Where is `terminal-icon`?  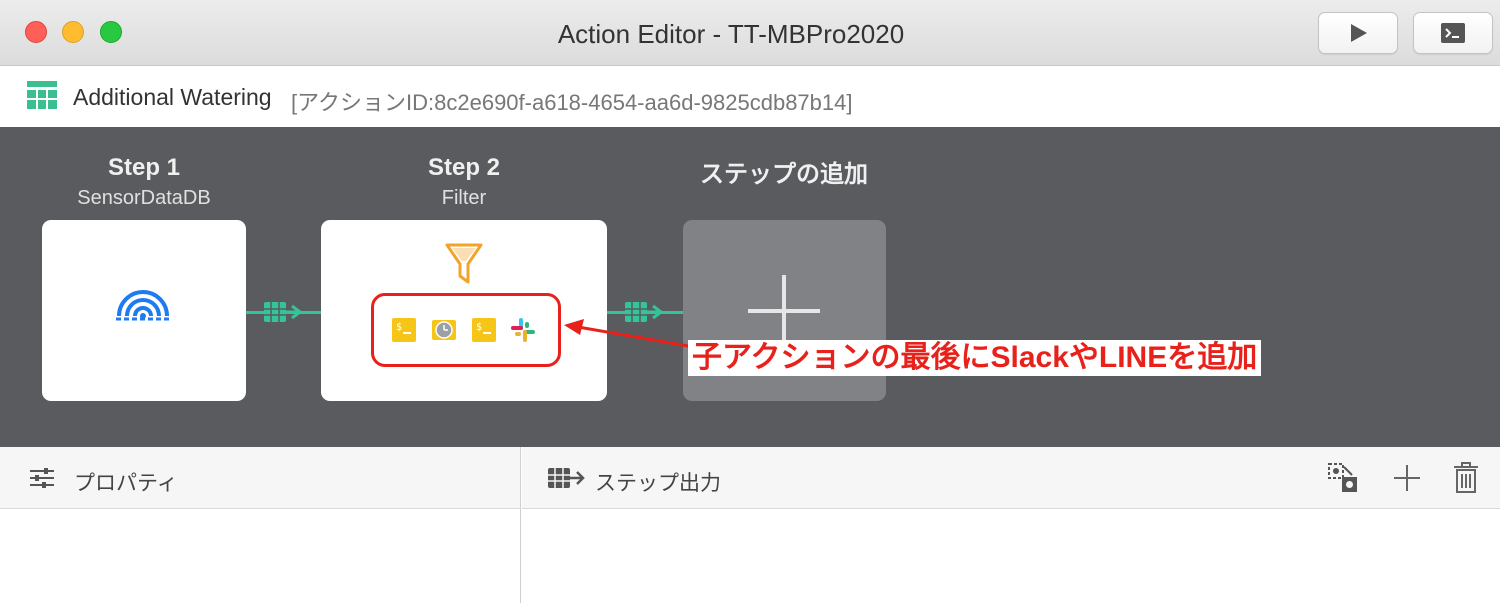
terminal-icon is located at coordinates (1453, 33).